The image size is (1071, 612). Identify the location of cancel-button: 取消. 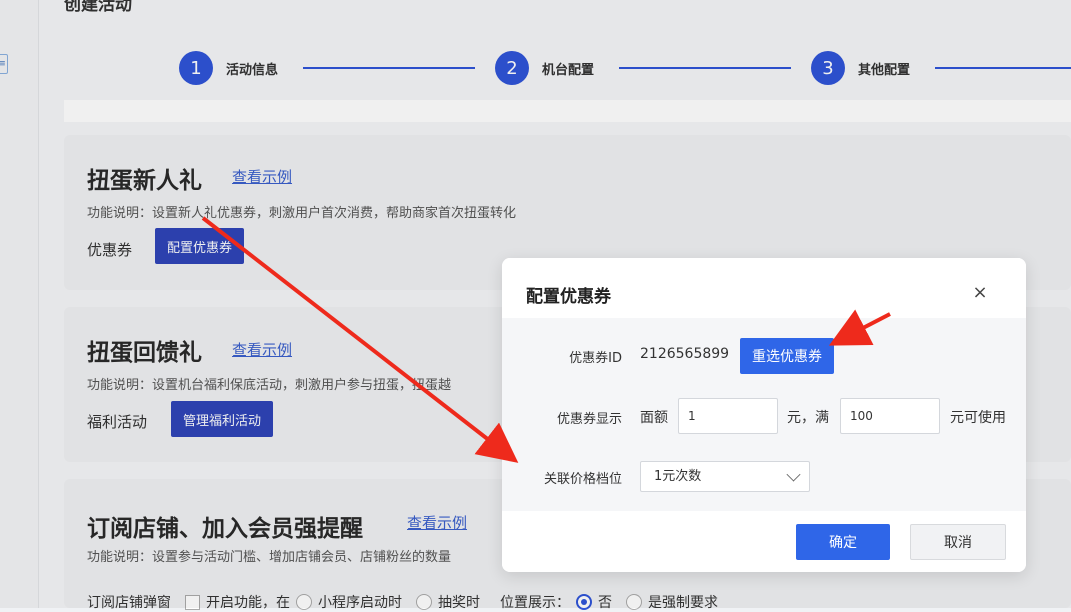
(958, 542).